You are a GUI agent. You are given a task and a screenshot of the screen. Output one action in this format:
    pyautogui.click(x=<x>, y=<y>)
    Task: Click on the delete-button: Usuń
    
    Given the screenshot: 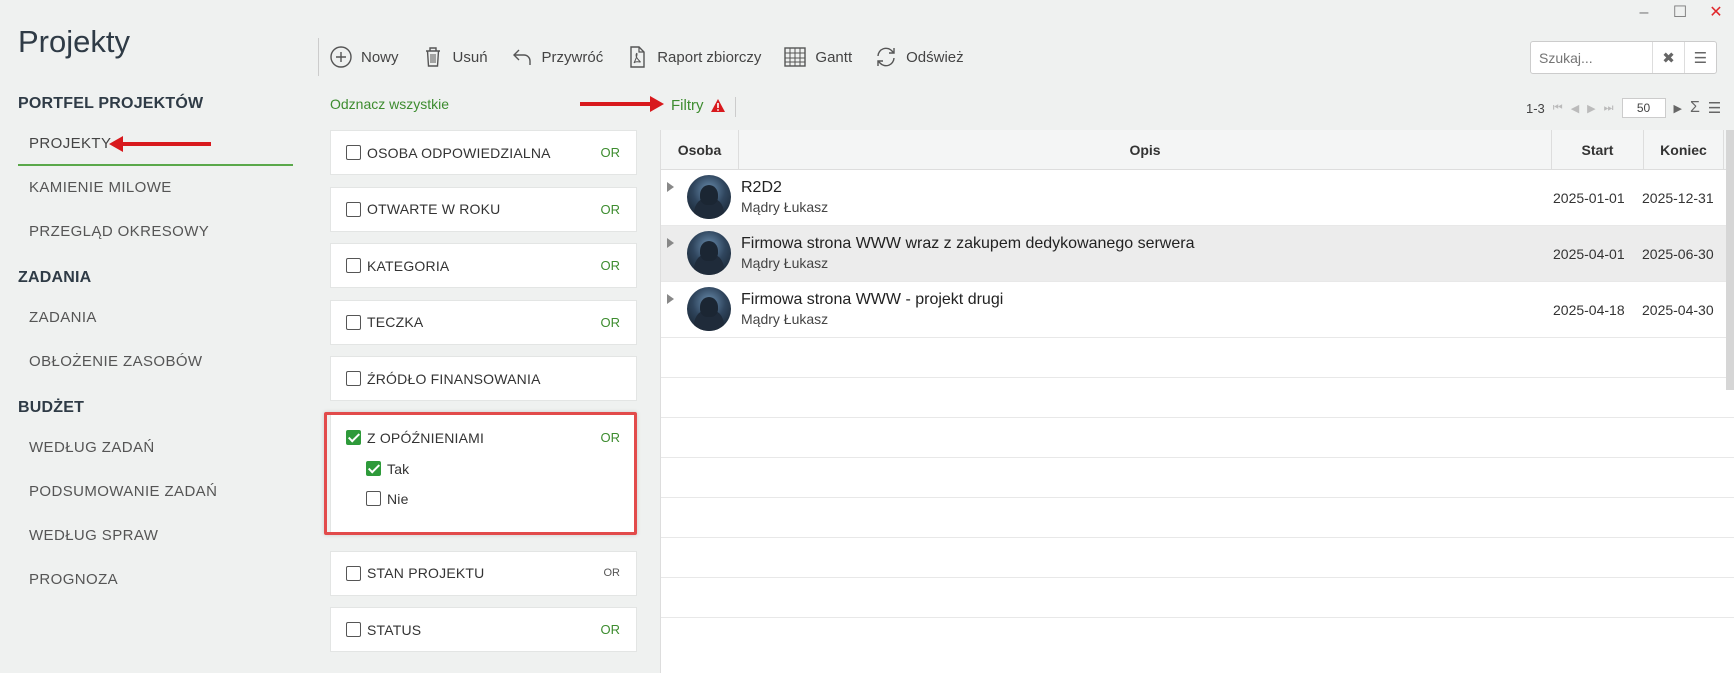 What is the action you would take?
    pyautogui.click(x=454, y=57)
    